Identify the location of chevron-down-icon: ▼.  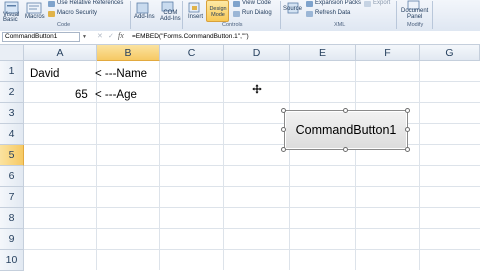
(86, 37).